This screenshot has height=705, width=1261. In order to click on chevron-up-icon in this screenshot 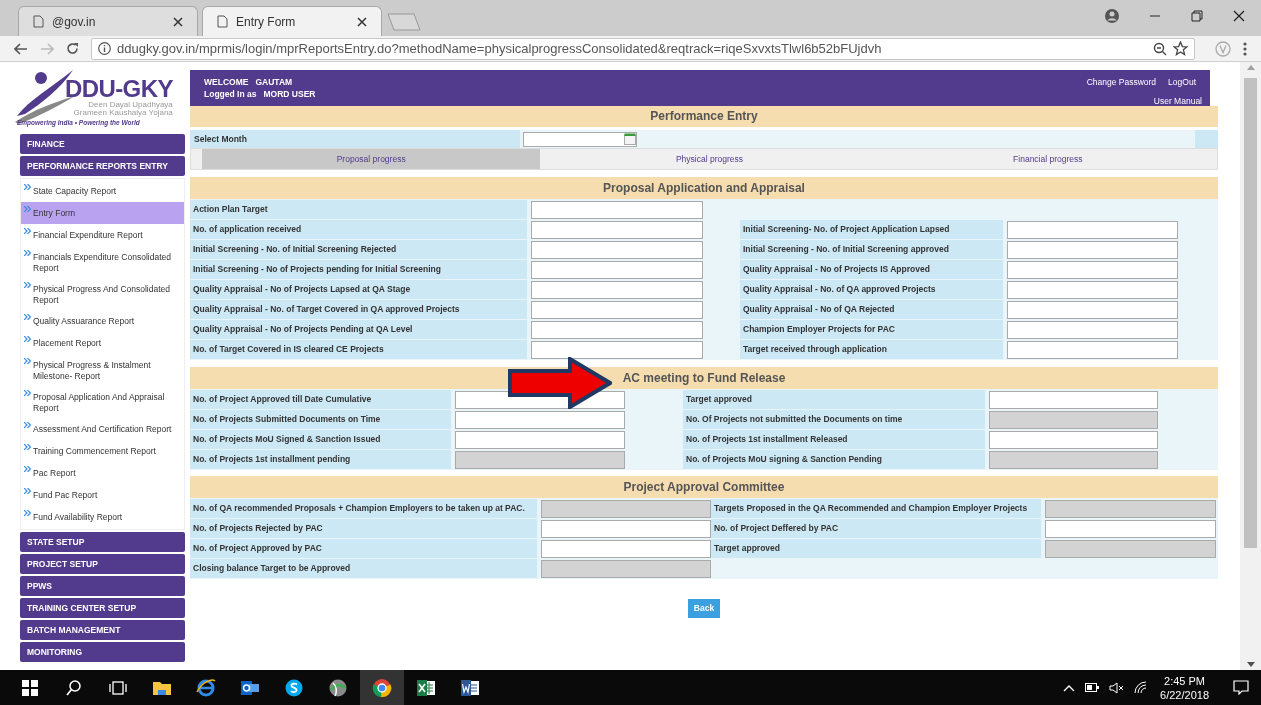, I will do `click(1069, 687)`.